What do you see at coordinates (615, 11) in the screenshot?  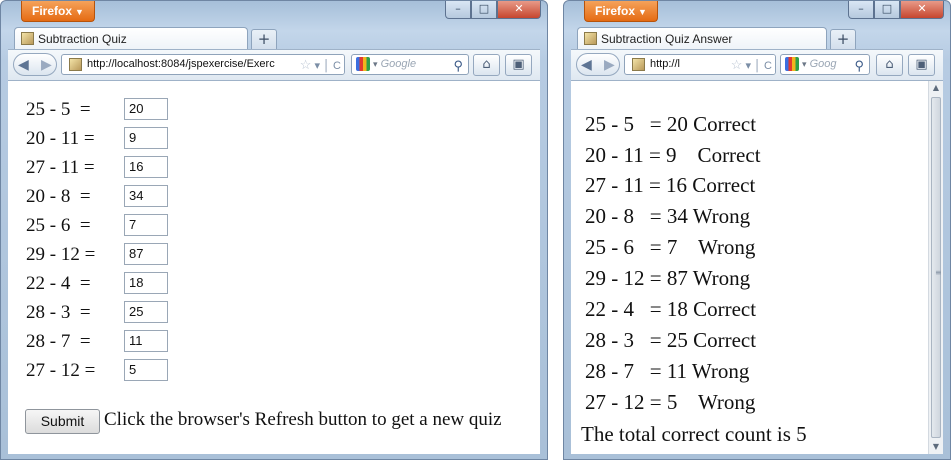 I see `firefox-menu-label: Firefox` at bounding box center [615, 11].